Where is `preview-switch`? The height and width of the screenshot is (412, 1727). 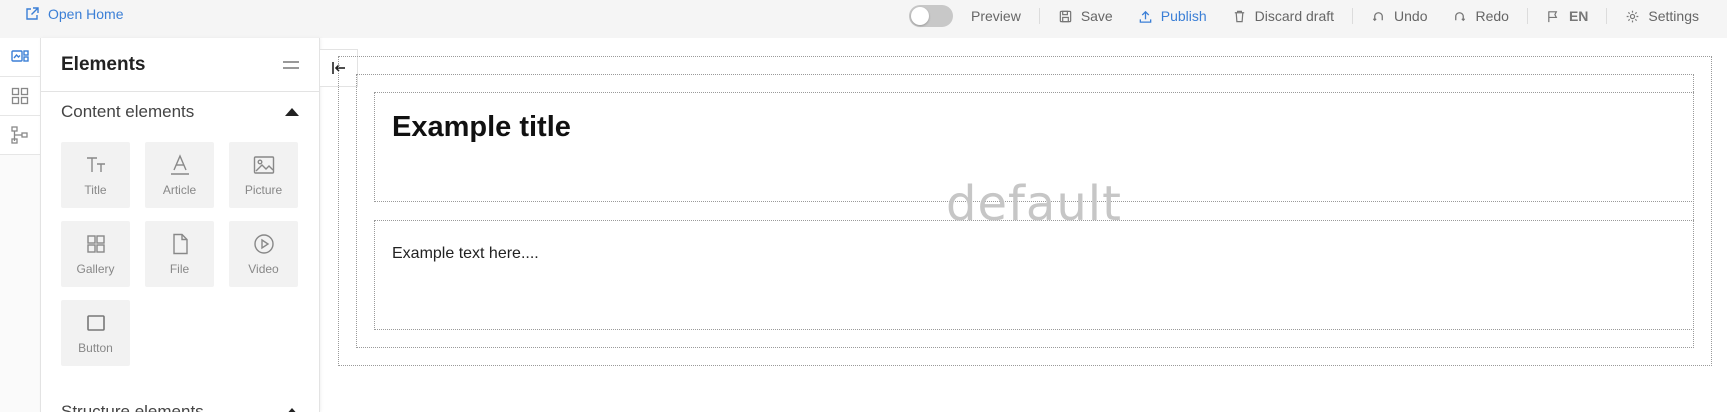 preview-switch is located at coordinates (931, 16).